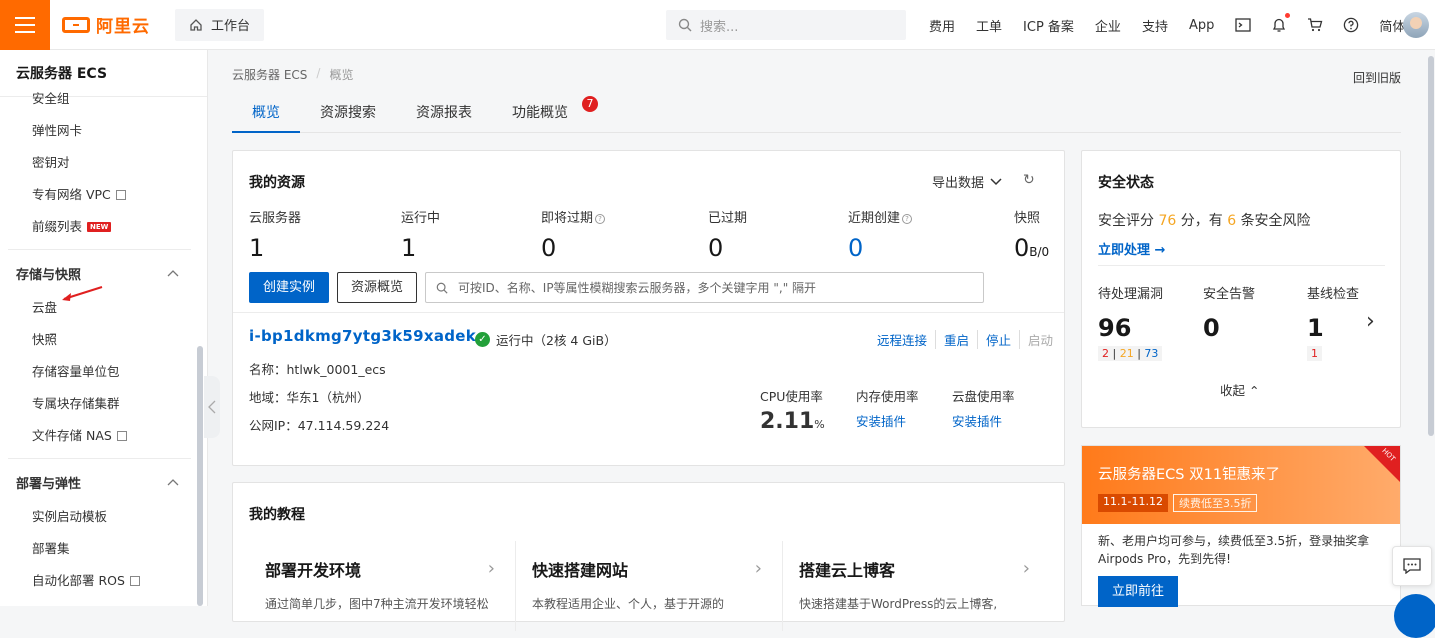 The image size is (1435, 638). Describe the element at coordinates (269, 74) in the screenshot. I see `breadcrumb-ecs: 云服务器 ECS` at that location.